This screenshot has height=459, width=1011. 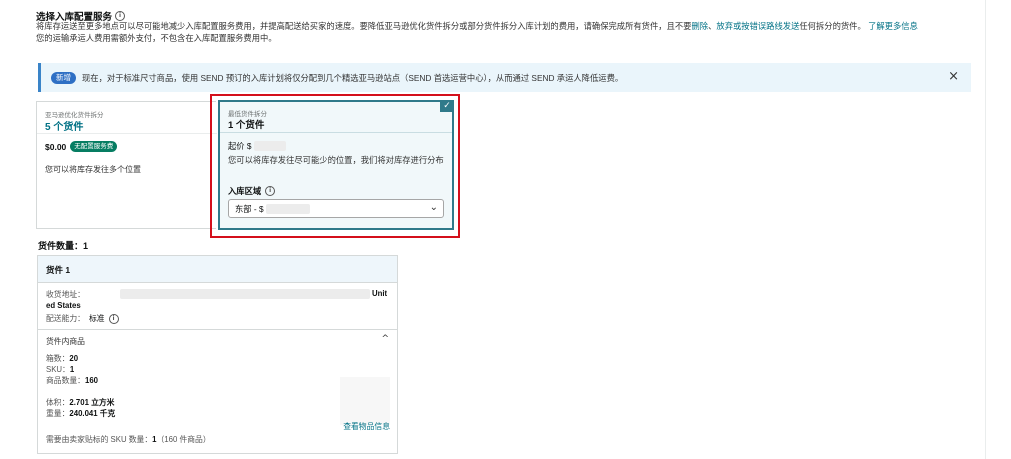 I want to click on shipment-count: 1 个货件, so click(x=246, y=125).